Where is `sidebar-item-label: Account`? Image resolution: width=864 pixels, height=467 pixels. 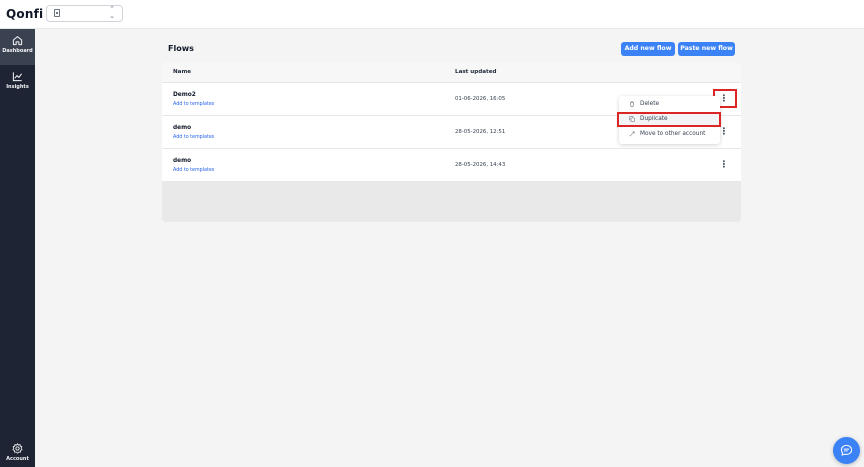 sidebar-item-label: Account is located at coordinates (17, 459).